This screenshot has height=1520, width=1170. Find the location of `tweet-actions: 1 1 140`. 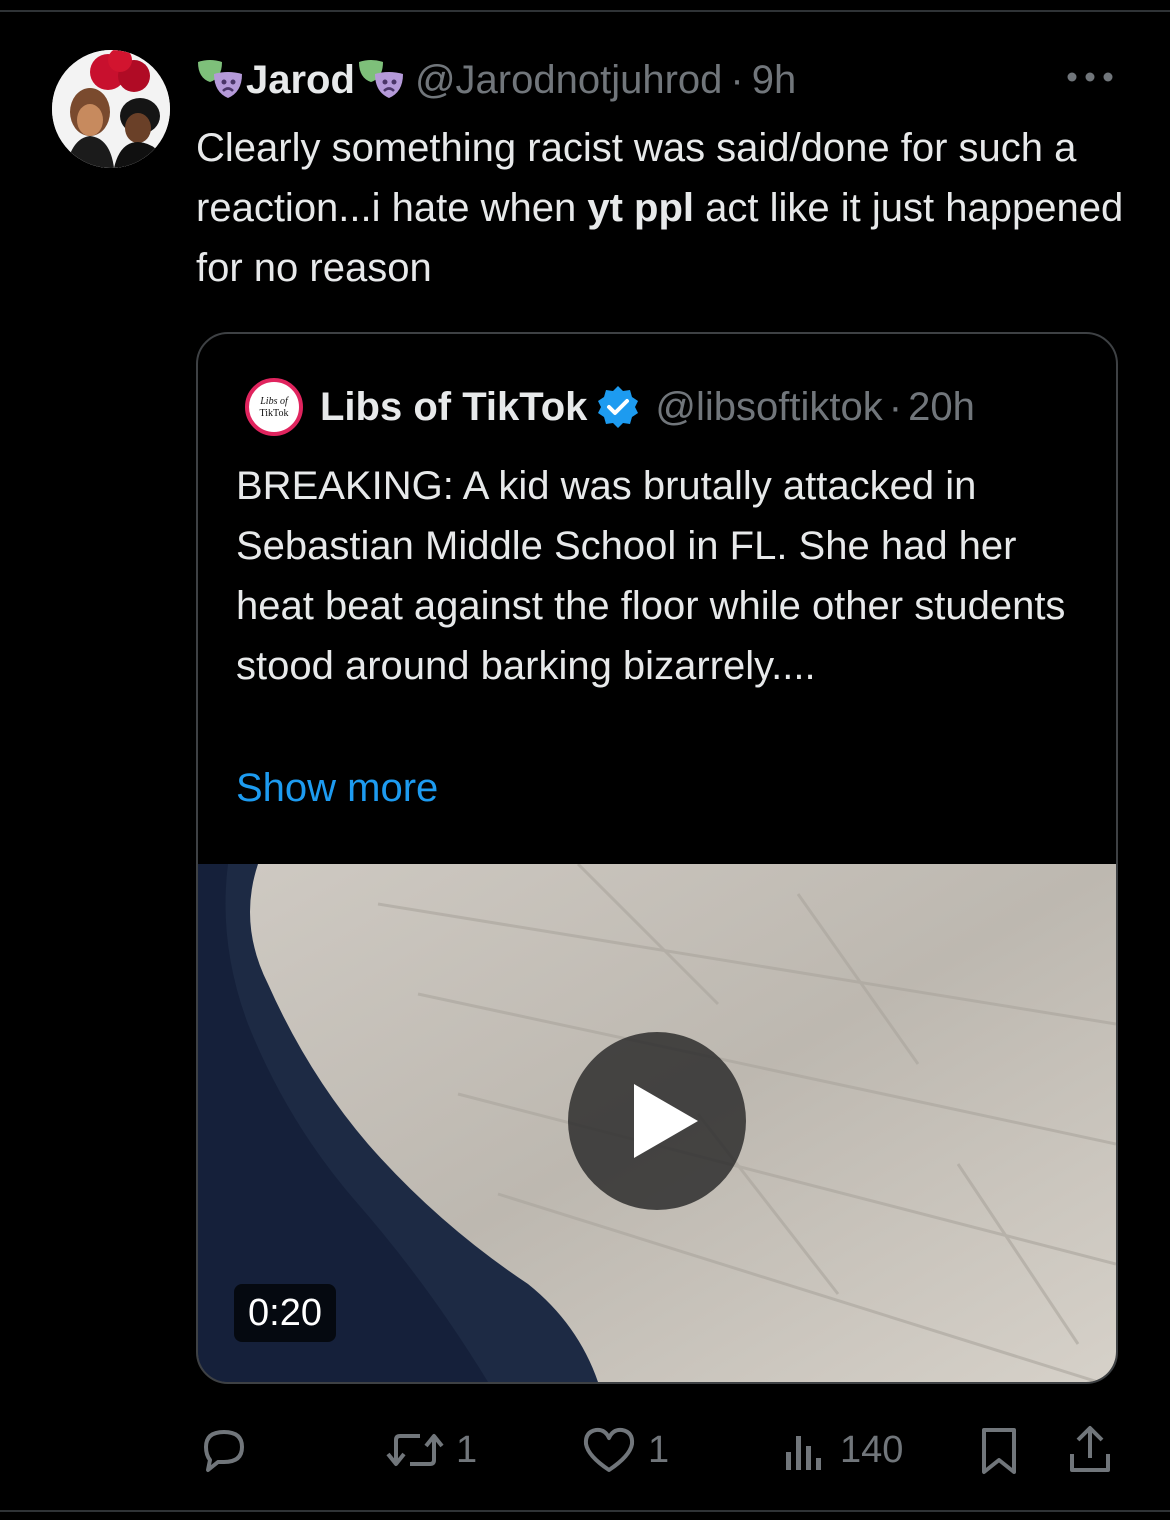

tweet-actions: 1 1 140 is located at coordinates (585, 1450).